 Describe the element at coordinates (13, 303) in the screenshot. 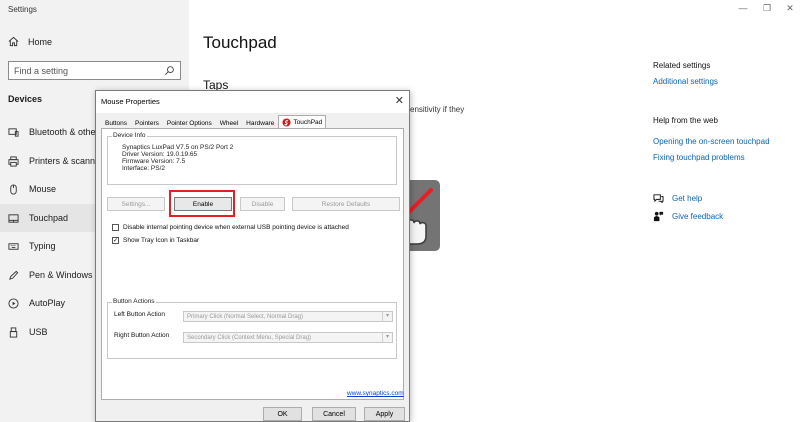

I see `autoplay-icon` at that location.